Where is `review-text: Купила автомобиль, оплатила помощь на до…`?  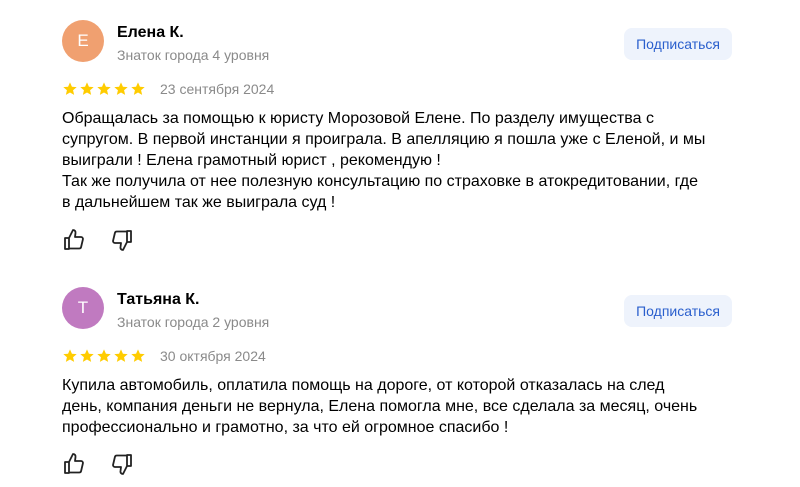
review-text: Купила автомобиль, оплатила помощь на до… is located at coordinates (380, 406).